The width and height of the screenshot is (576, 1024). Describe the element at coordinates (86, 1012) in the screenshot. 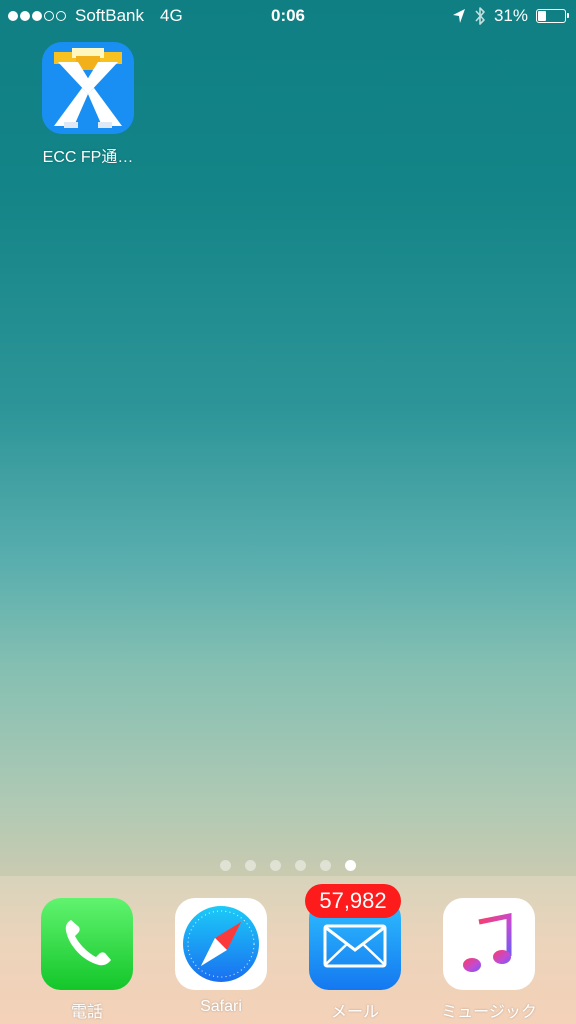

I see `app-label: 電話` at that location.